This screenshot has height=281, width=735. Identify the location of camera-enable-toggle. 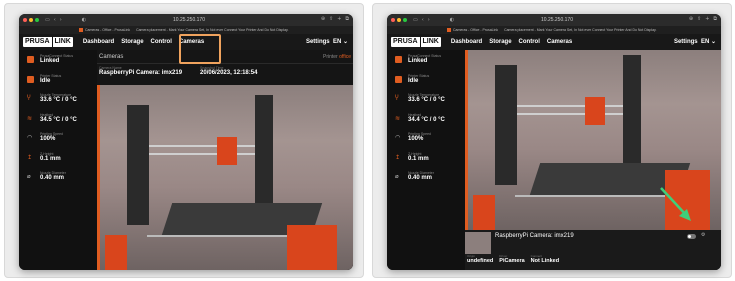
(691, 236).